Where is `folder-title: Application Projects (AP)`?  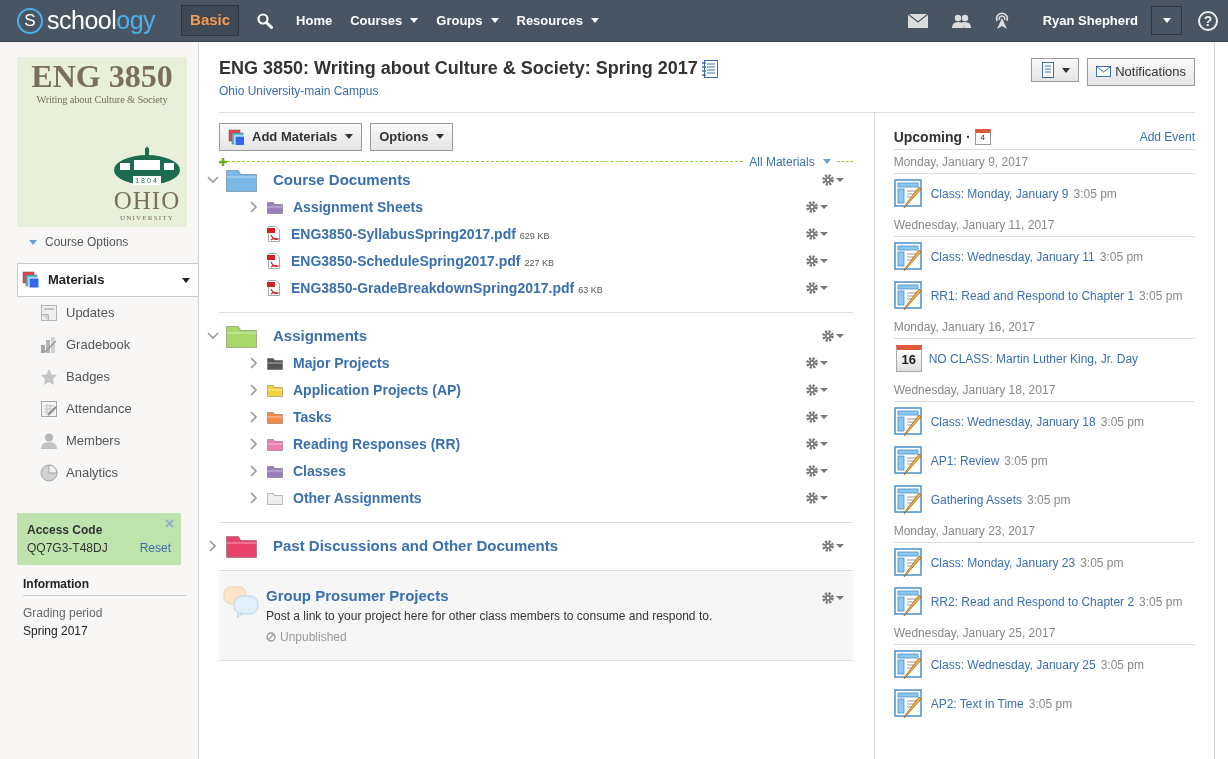 folder-title: Application Projects (AP) is located at coordinates (377, 390).